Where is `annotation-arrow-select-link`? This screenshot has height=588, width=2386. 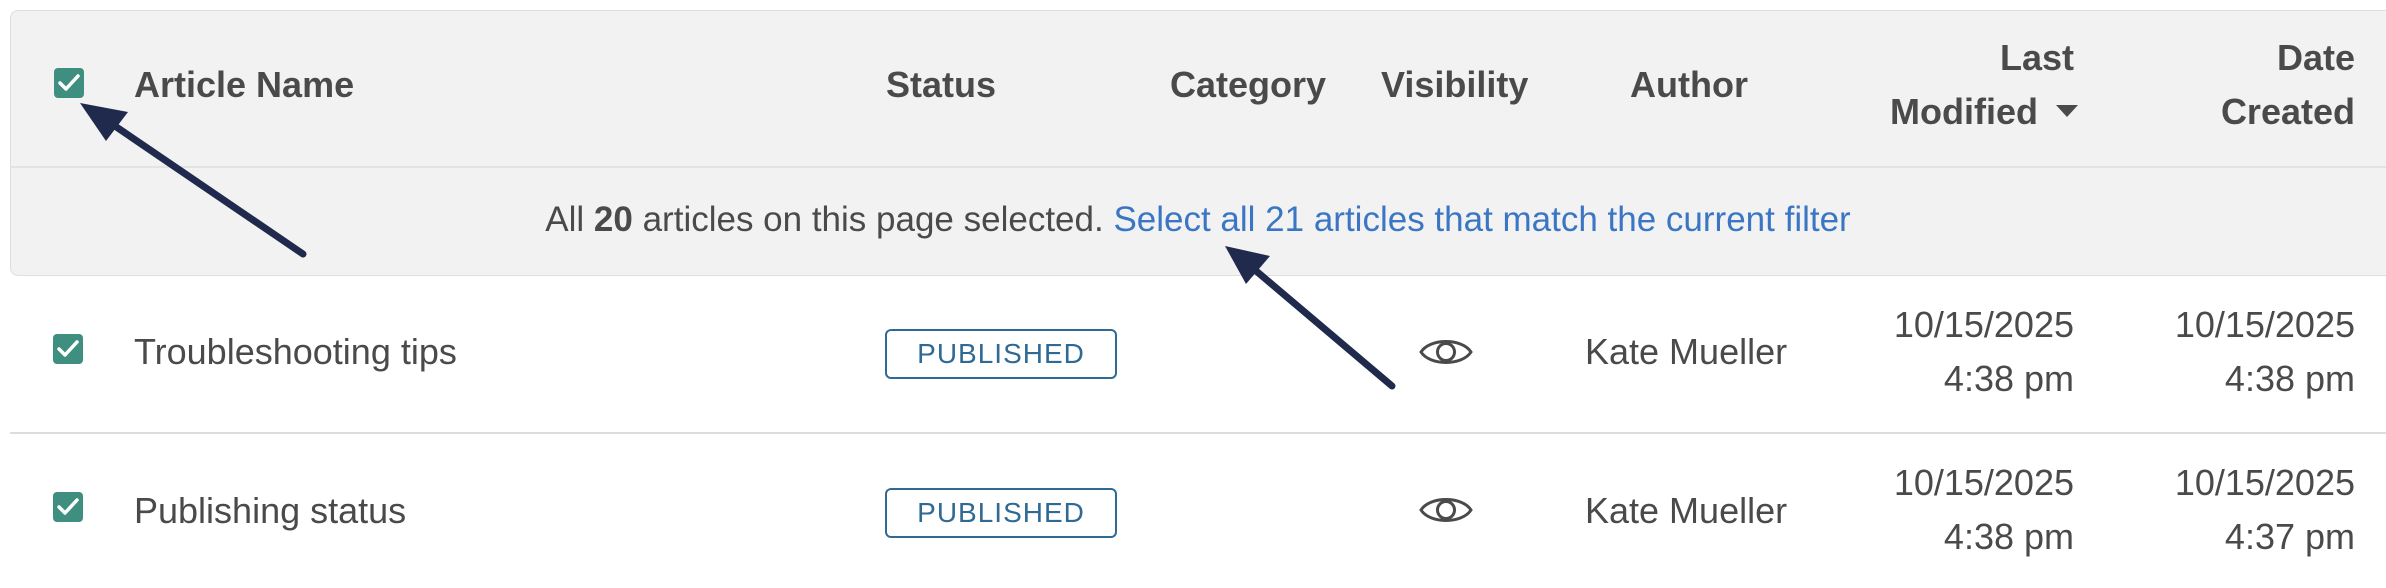
annotation-arrow-select-link is located at coordinates (1310, 318).